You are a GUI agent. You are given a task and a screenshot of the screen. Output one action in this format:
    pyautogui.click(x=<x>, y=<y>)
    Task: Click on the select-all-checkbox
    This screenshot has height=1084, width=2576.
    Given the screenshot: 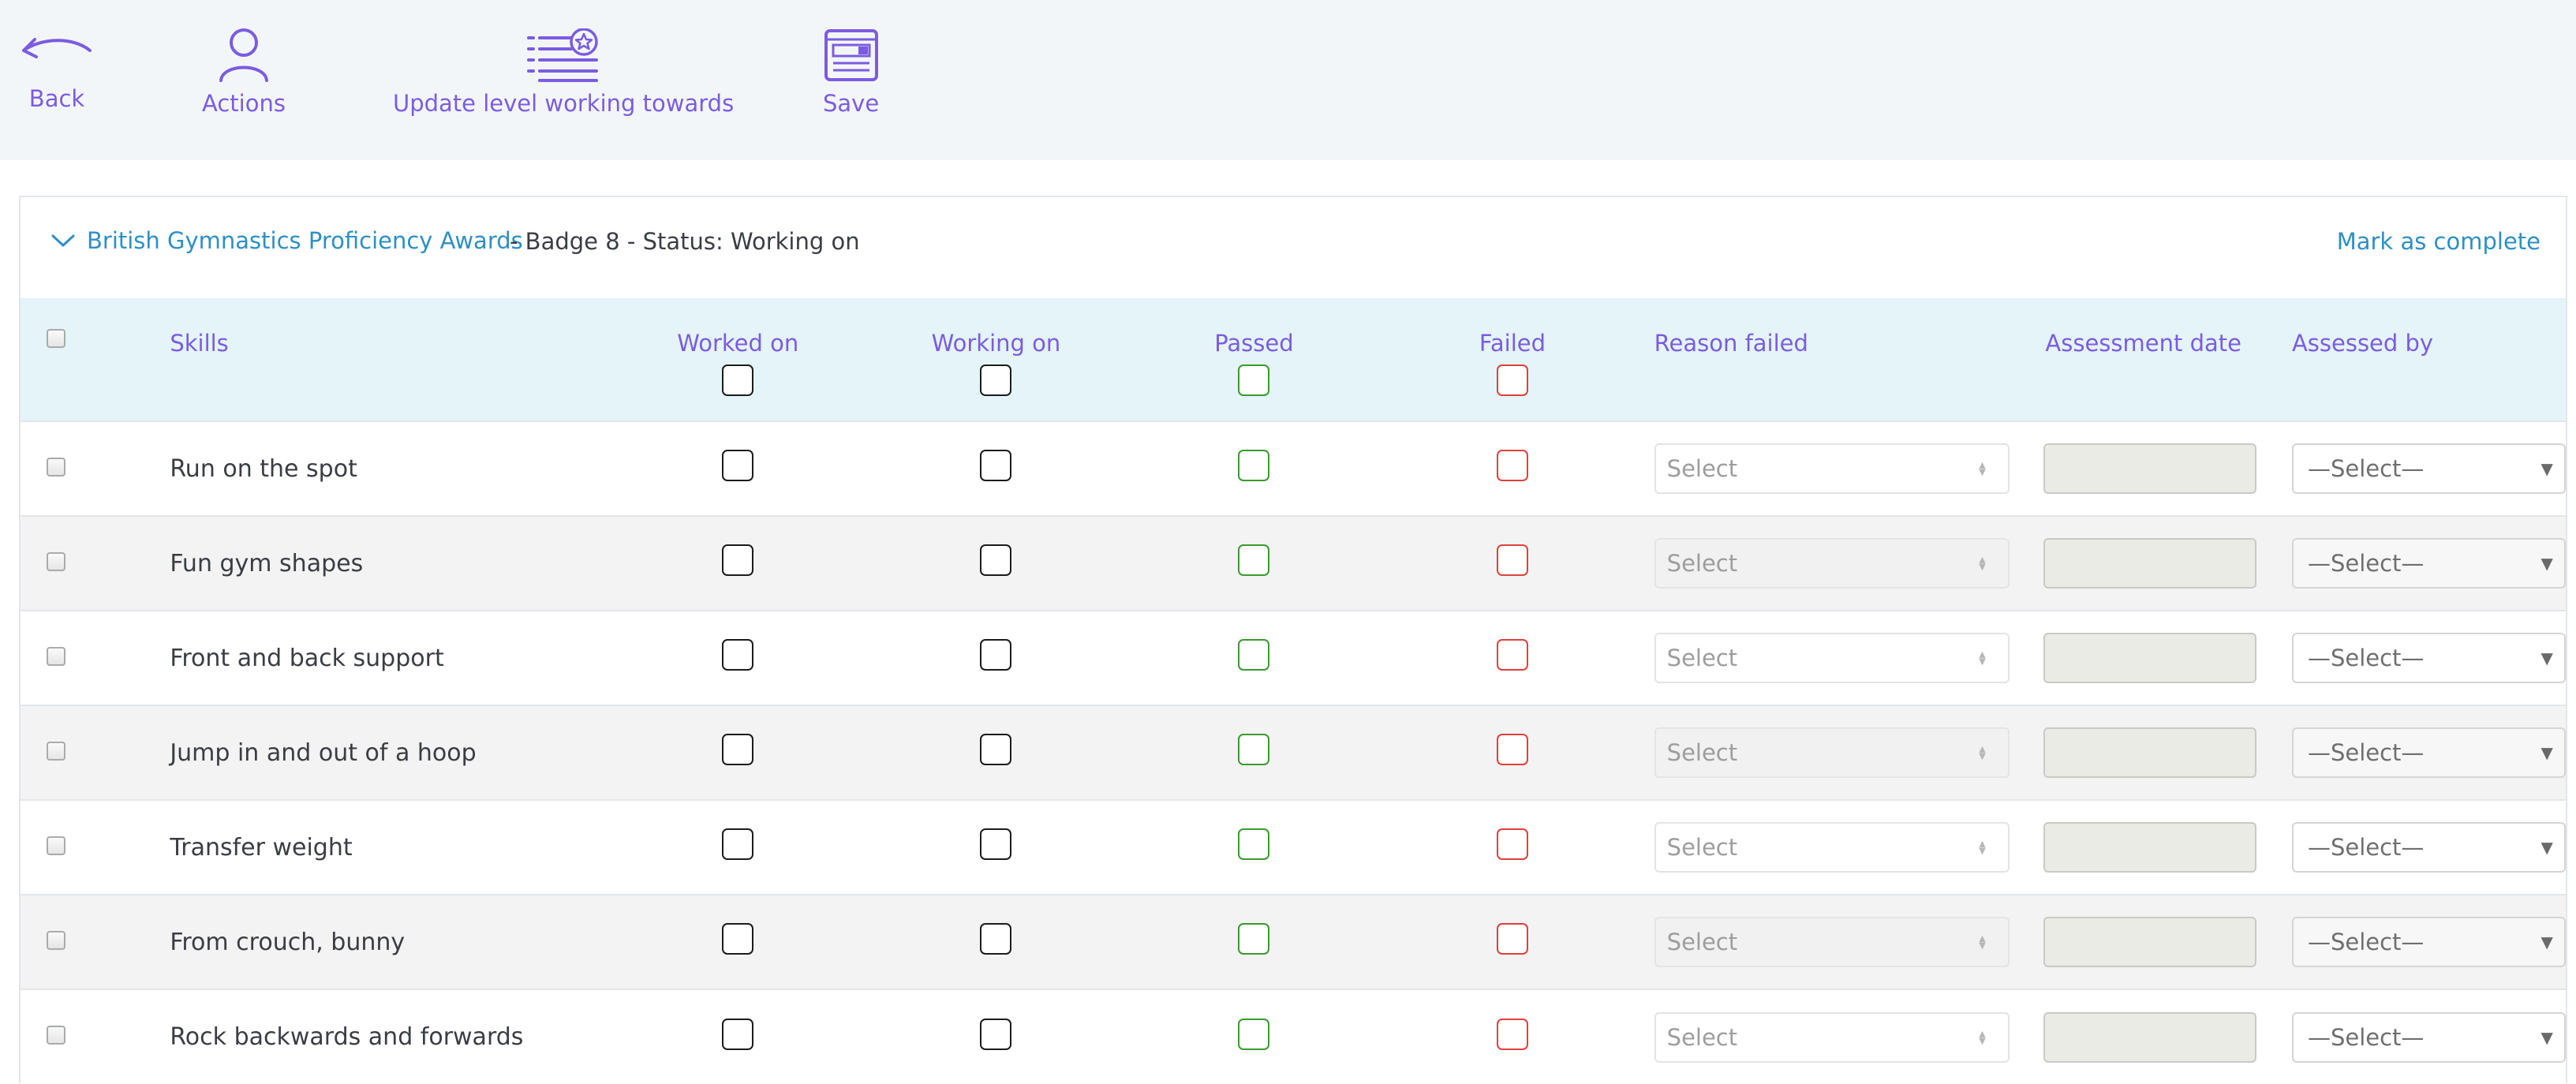 What is the action you would take?
    pyautogui.click(x=56, y=339)
    